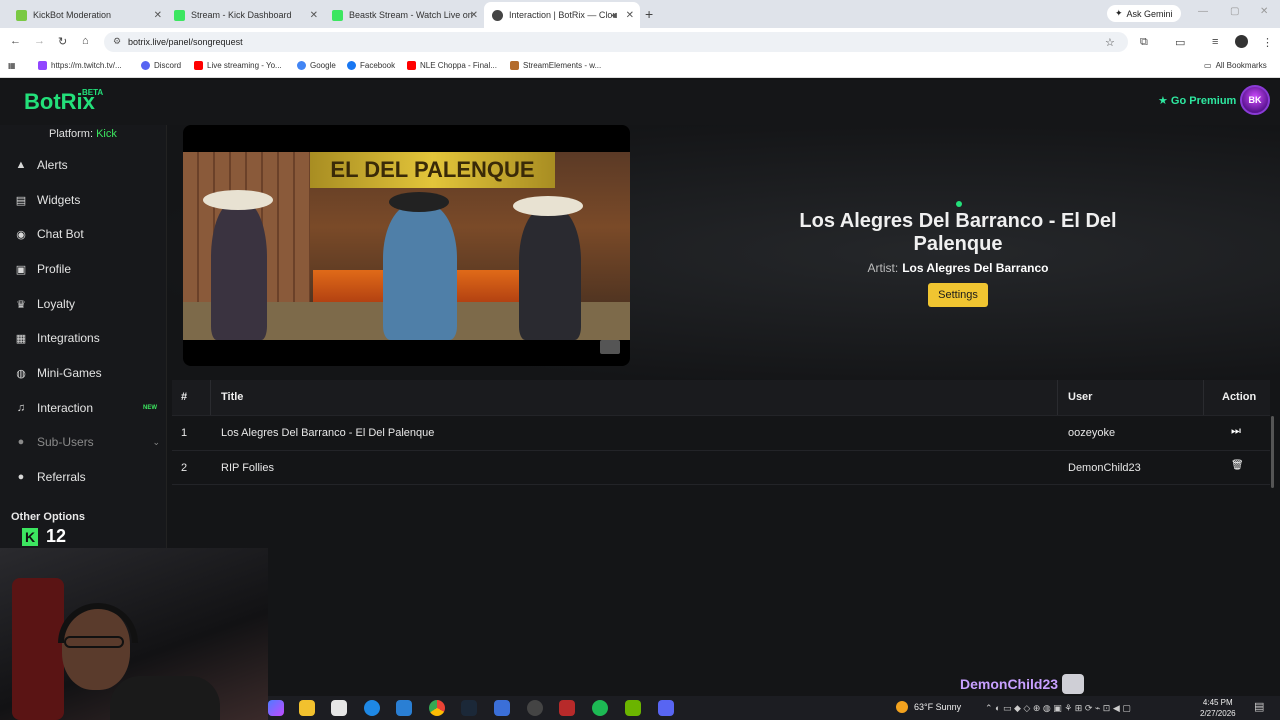 The image size is (1280, 720). What do you see at coordinates (351, 65) in the screenshot?
I see `facebook-icon` at bounding box center [351, 65].